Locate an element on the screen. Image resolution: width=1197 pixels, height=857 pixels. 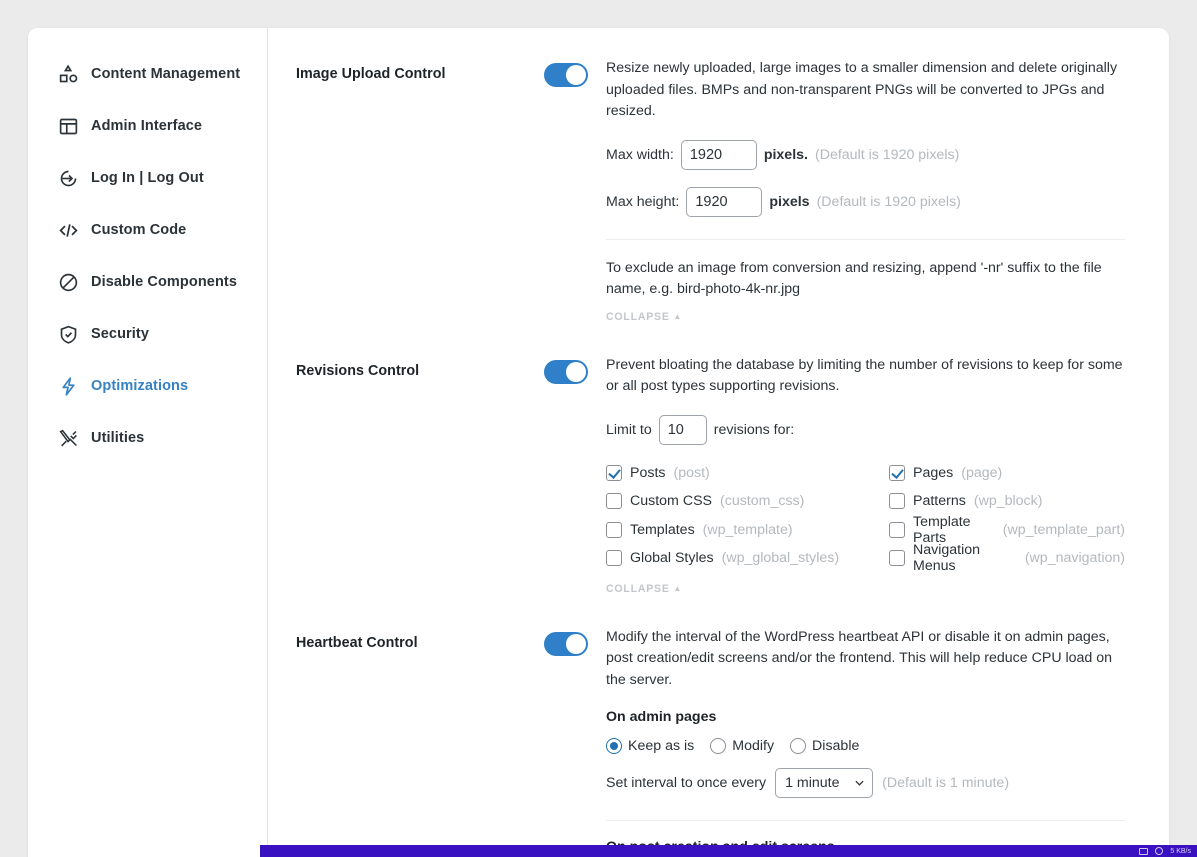
revisions-collapse-link: COLLAPSE ▲ is located at coordinates (644, 589).